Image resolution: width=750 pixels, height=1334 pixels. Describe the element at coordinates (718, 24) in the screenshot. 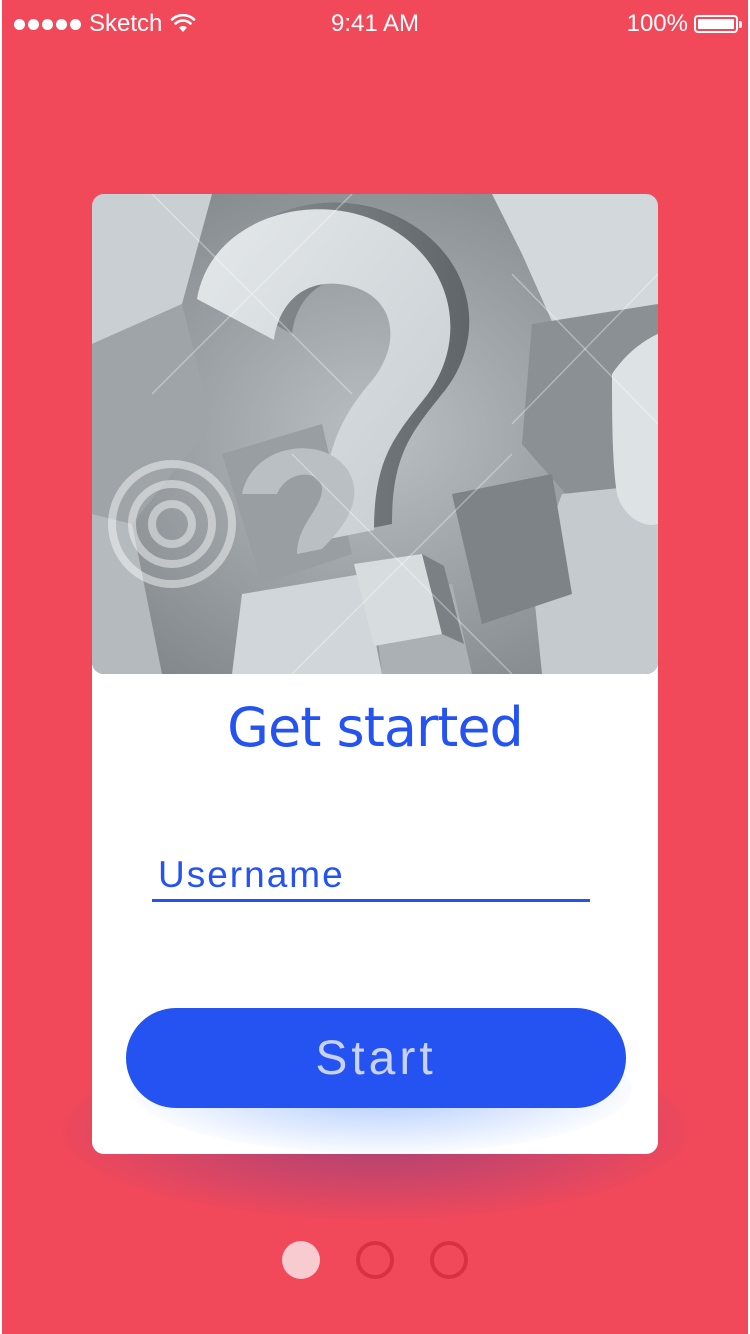

I see `battery-icon` at that location.